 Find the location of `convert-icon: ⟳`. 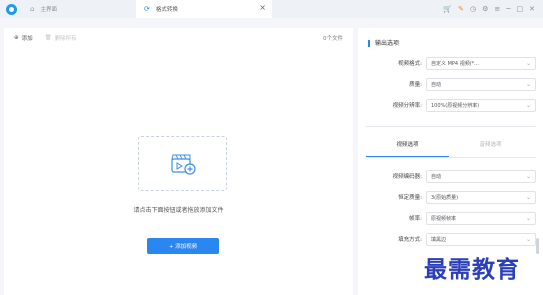

convert-icon: ⟳ is located at coordinates (147, 9).